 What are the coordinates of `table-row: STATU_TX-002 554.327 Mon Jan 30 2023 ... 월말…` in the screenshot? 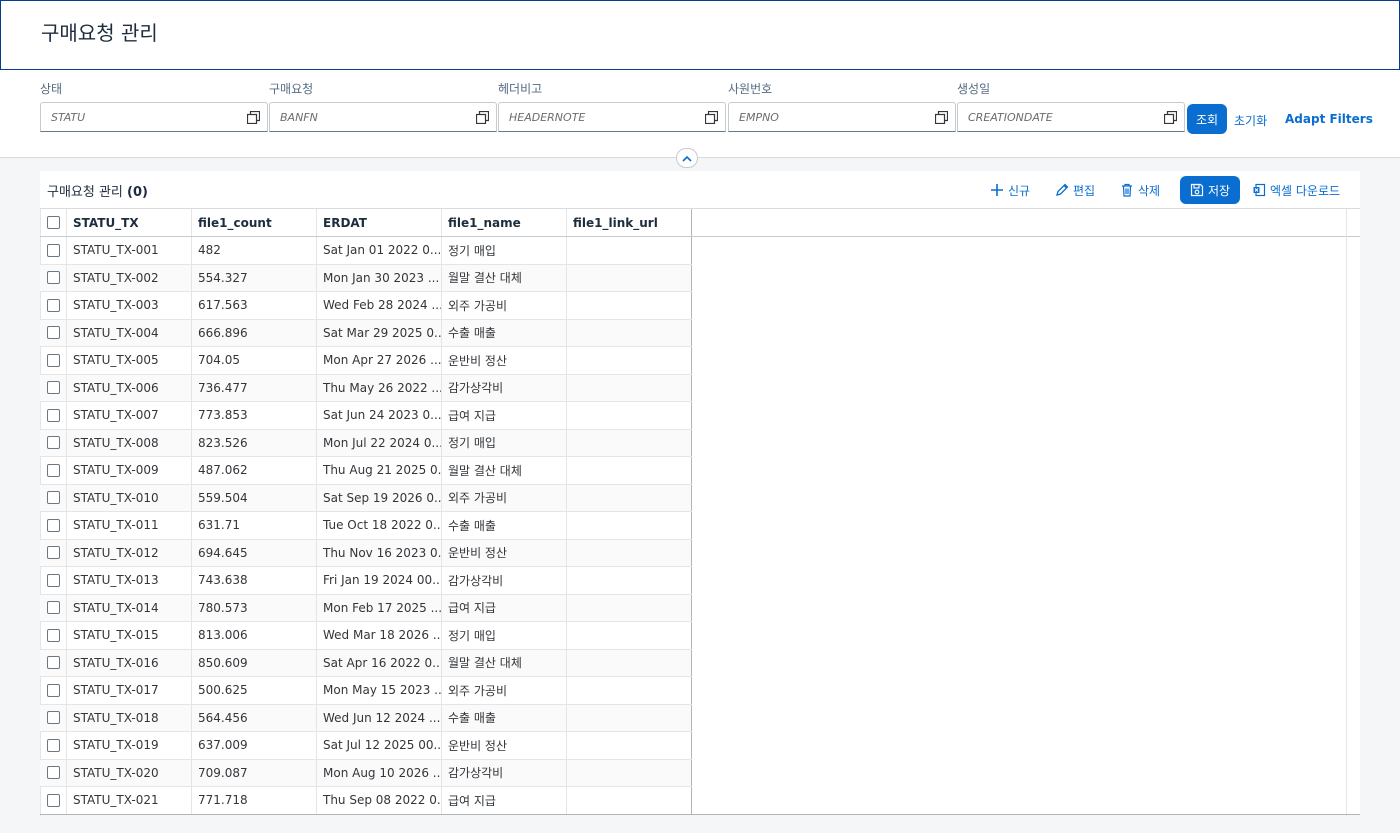 It's located at (366, 278).